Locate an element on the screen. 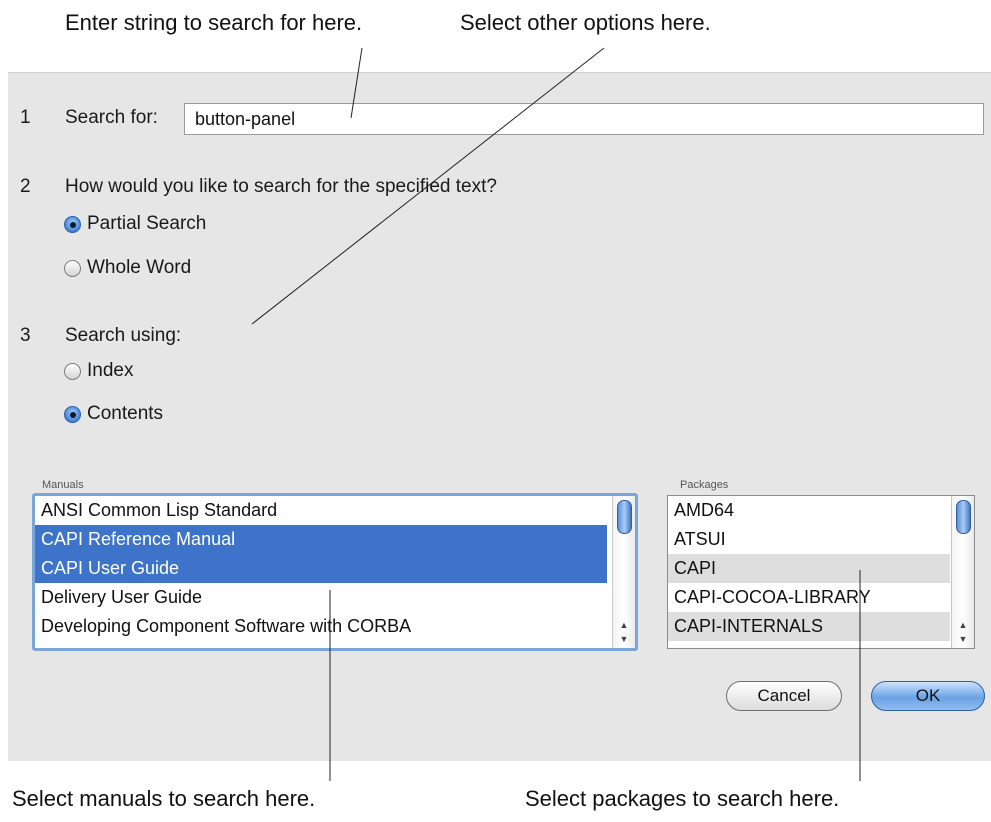  package-item: CAPI-COCOA-LIBRARY is located at coordinates (809, 597).